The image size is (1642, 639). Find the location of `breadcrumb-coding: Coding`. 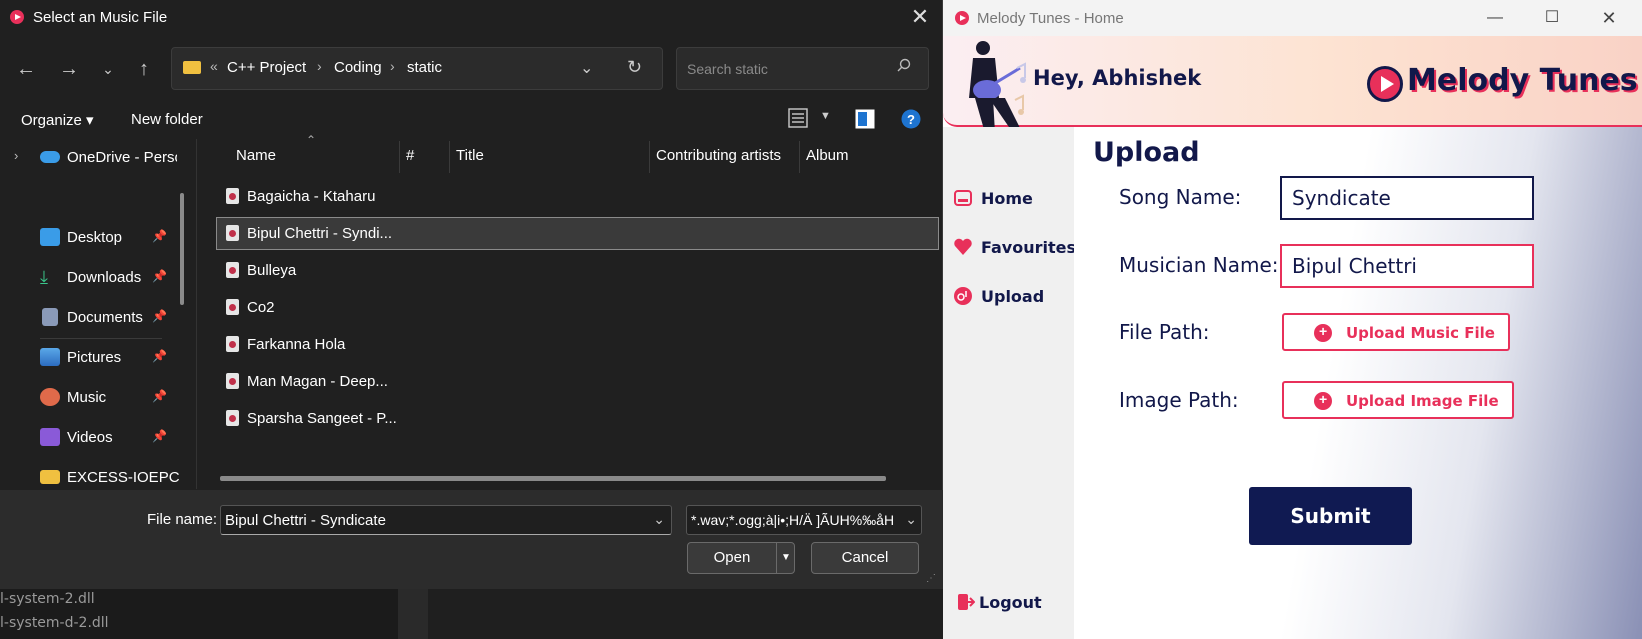

breadcrumb-coding: Coding is located at coordinates (358, 67).